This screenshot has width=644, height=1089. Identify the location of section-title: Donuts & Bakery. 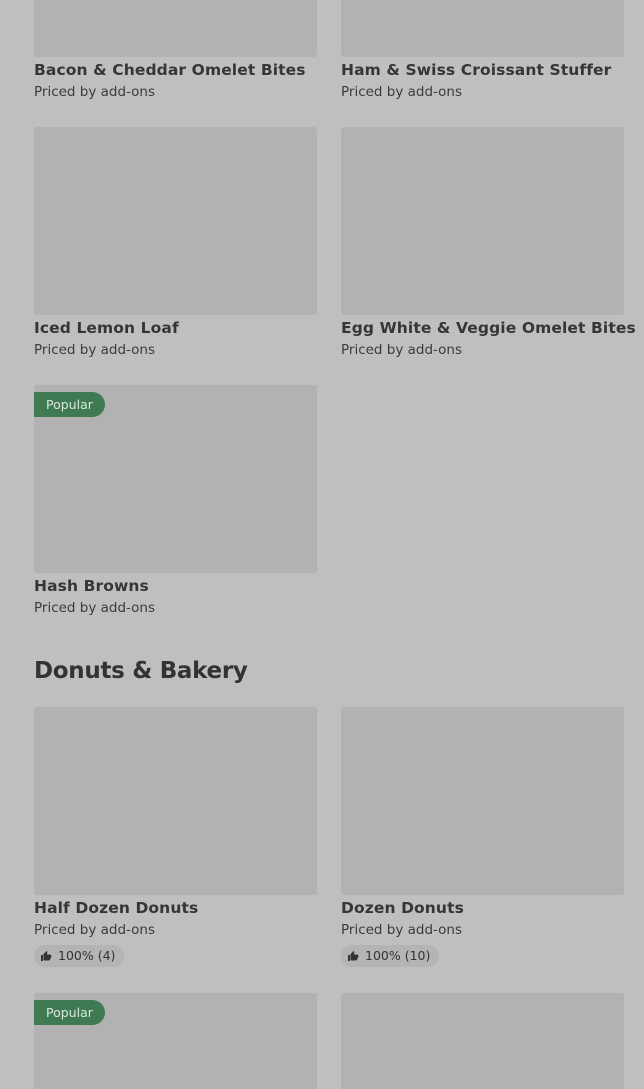
(141, 671).